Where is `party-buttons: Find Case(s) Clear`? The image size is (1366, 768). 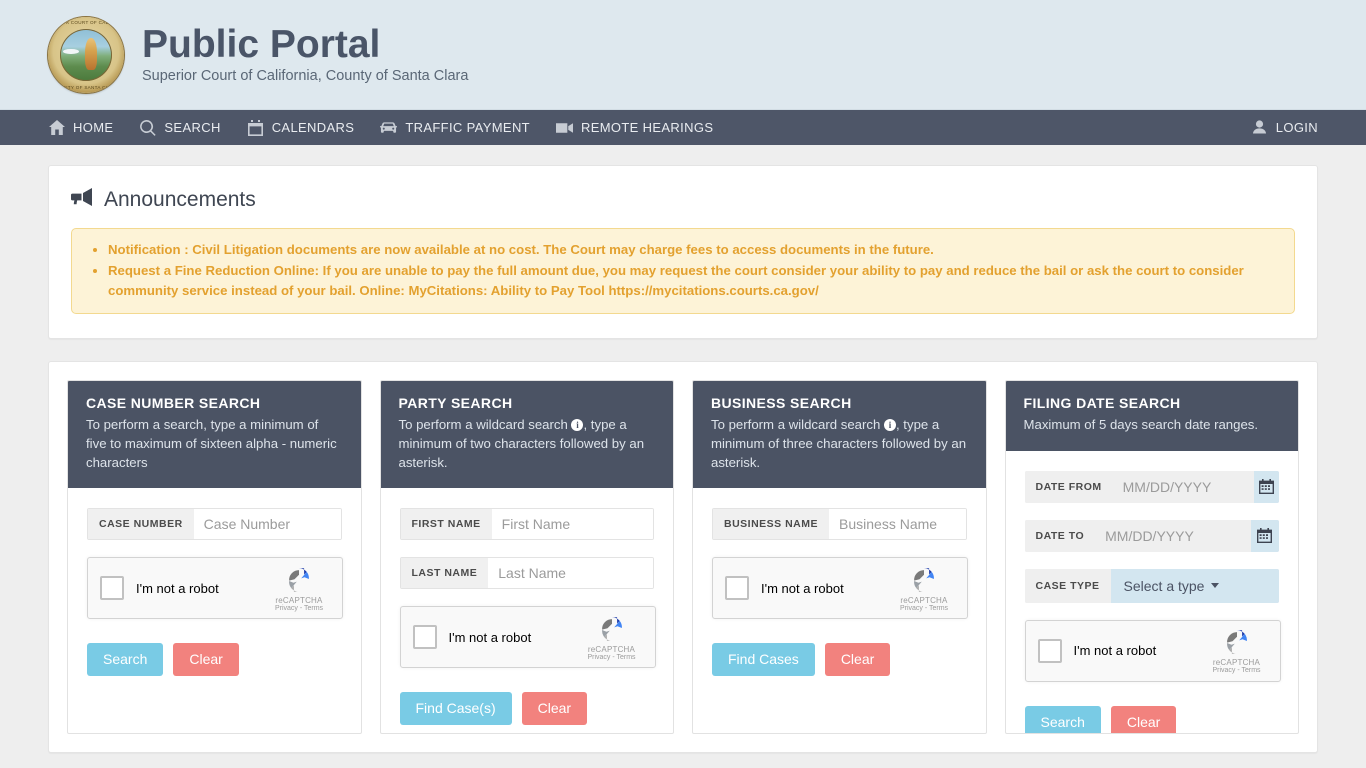 party-buttons: Find Case(s) Clear is located at coordinates (527, 709).